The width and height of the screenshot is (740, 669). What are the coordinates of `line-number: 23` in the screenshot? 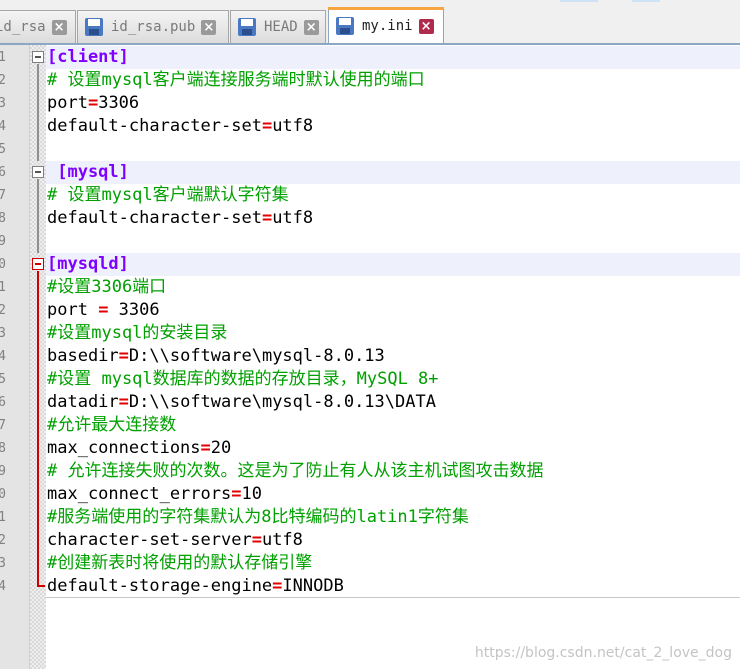 It's located at (3, 563).